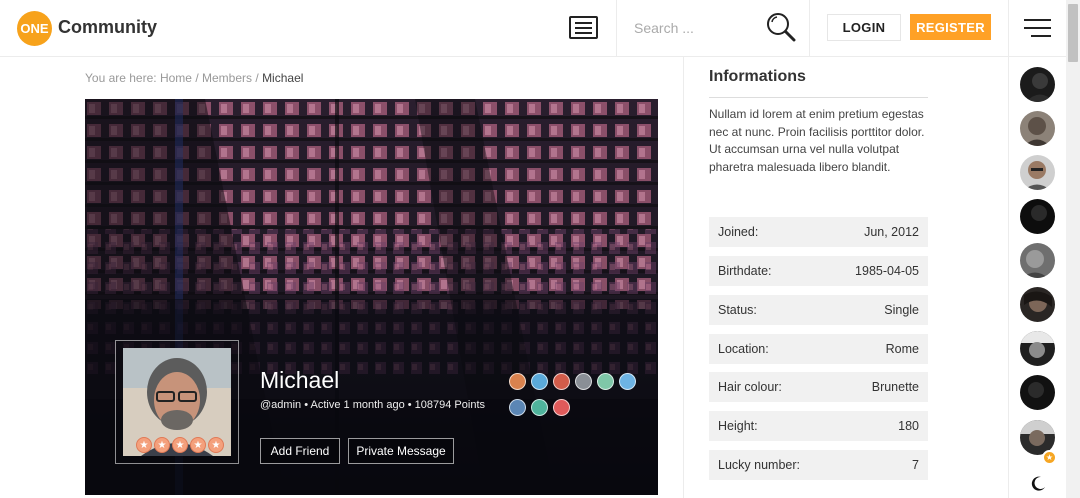 This screenshot has width=1080, height=498. I want to click on rating-stars: ★ ★ ★ ★ ★, so click(180, 445).